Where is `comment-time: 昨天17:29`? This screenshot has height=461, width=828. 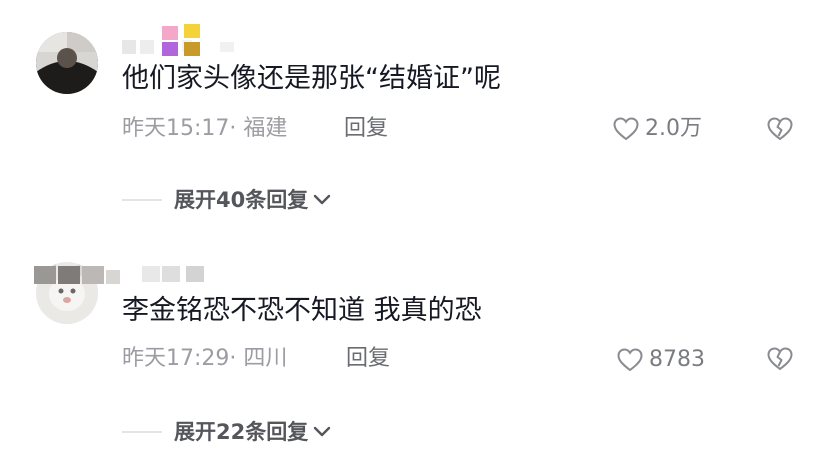
comment-time: 昨天17:29 is located at coordinates (176, 358).